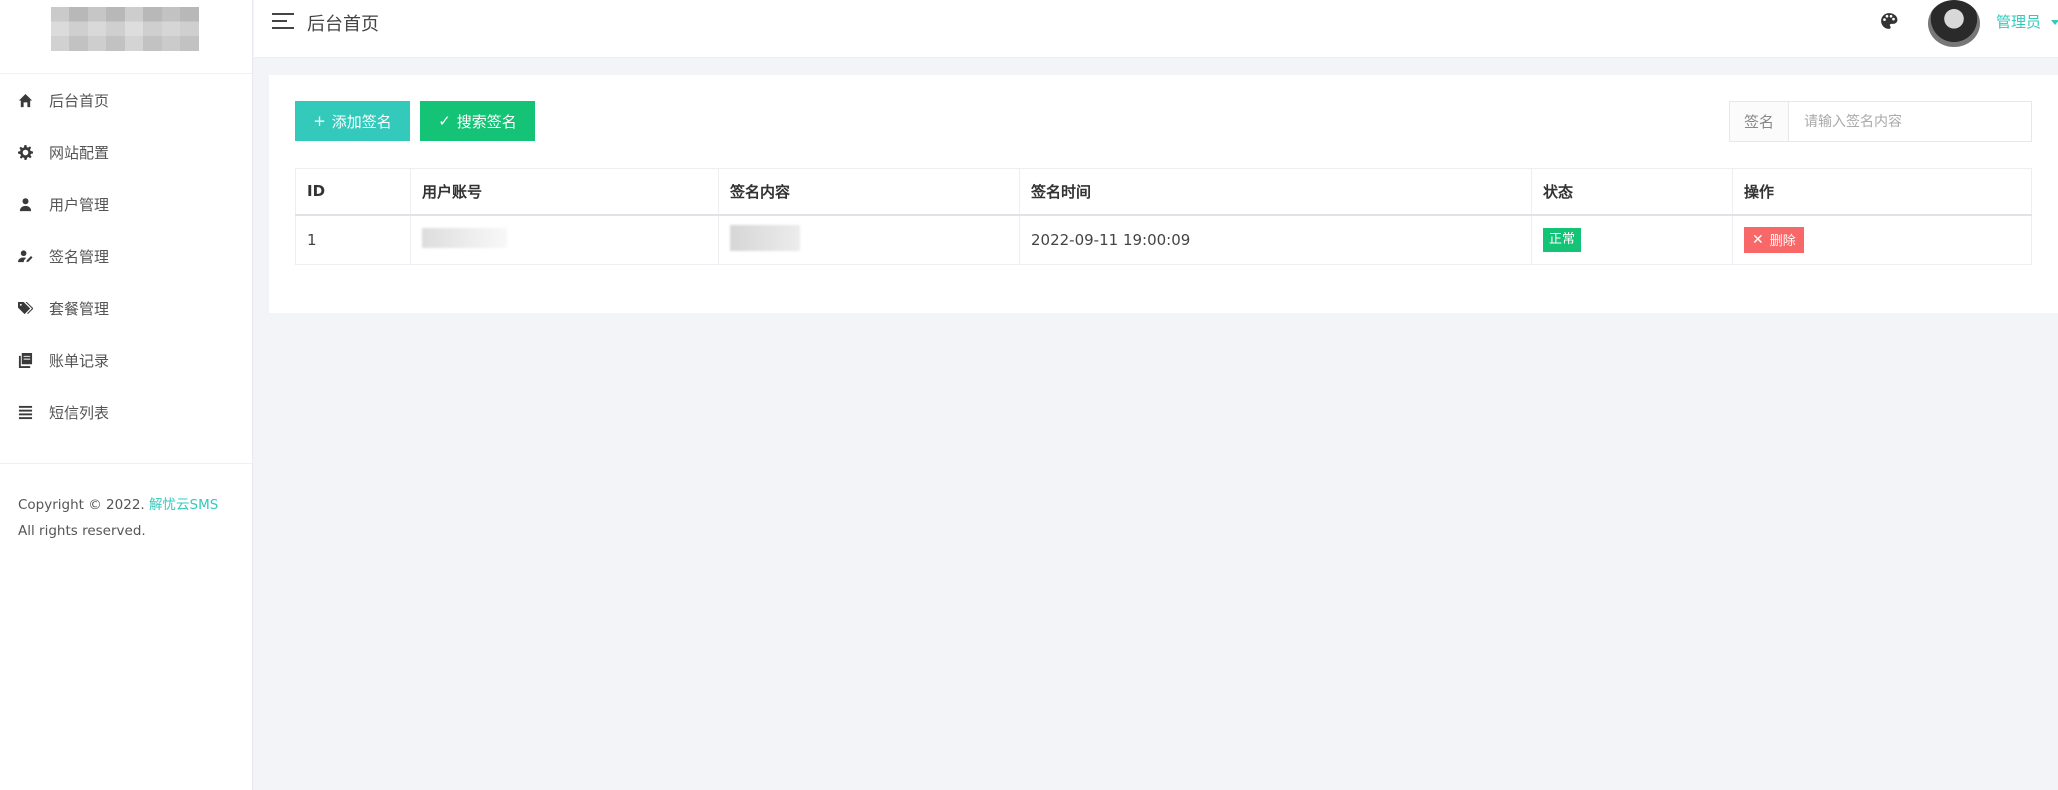  I want to click on search-group: 签名, so click(1880, 121).